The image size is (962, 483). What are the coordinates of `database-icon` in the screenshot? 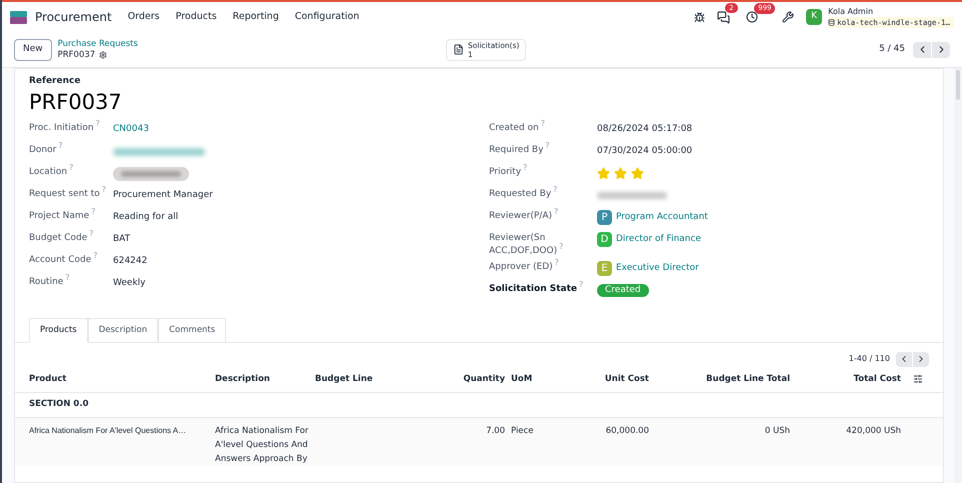 It's located at (832, 22).